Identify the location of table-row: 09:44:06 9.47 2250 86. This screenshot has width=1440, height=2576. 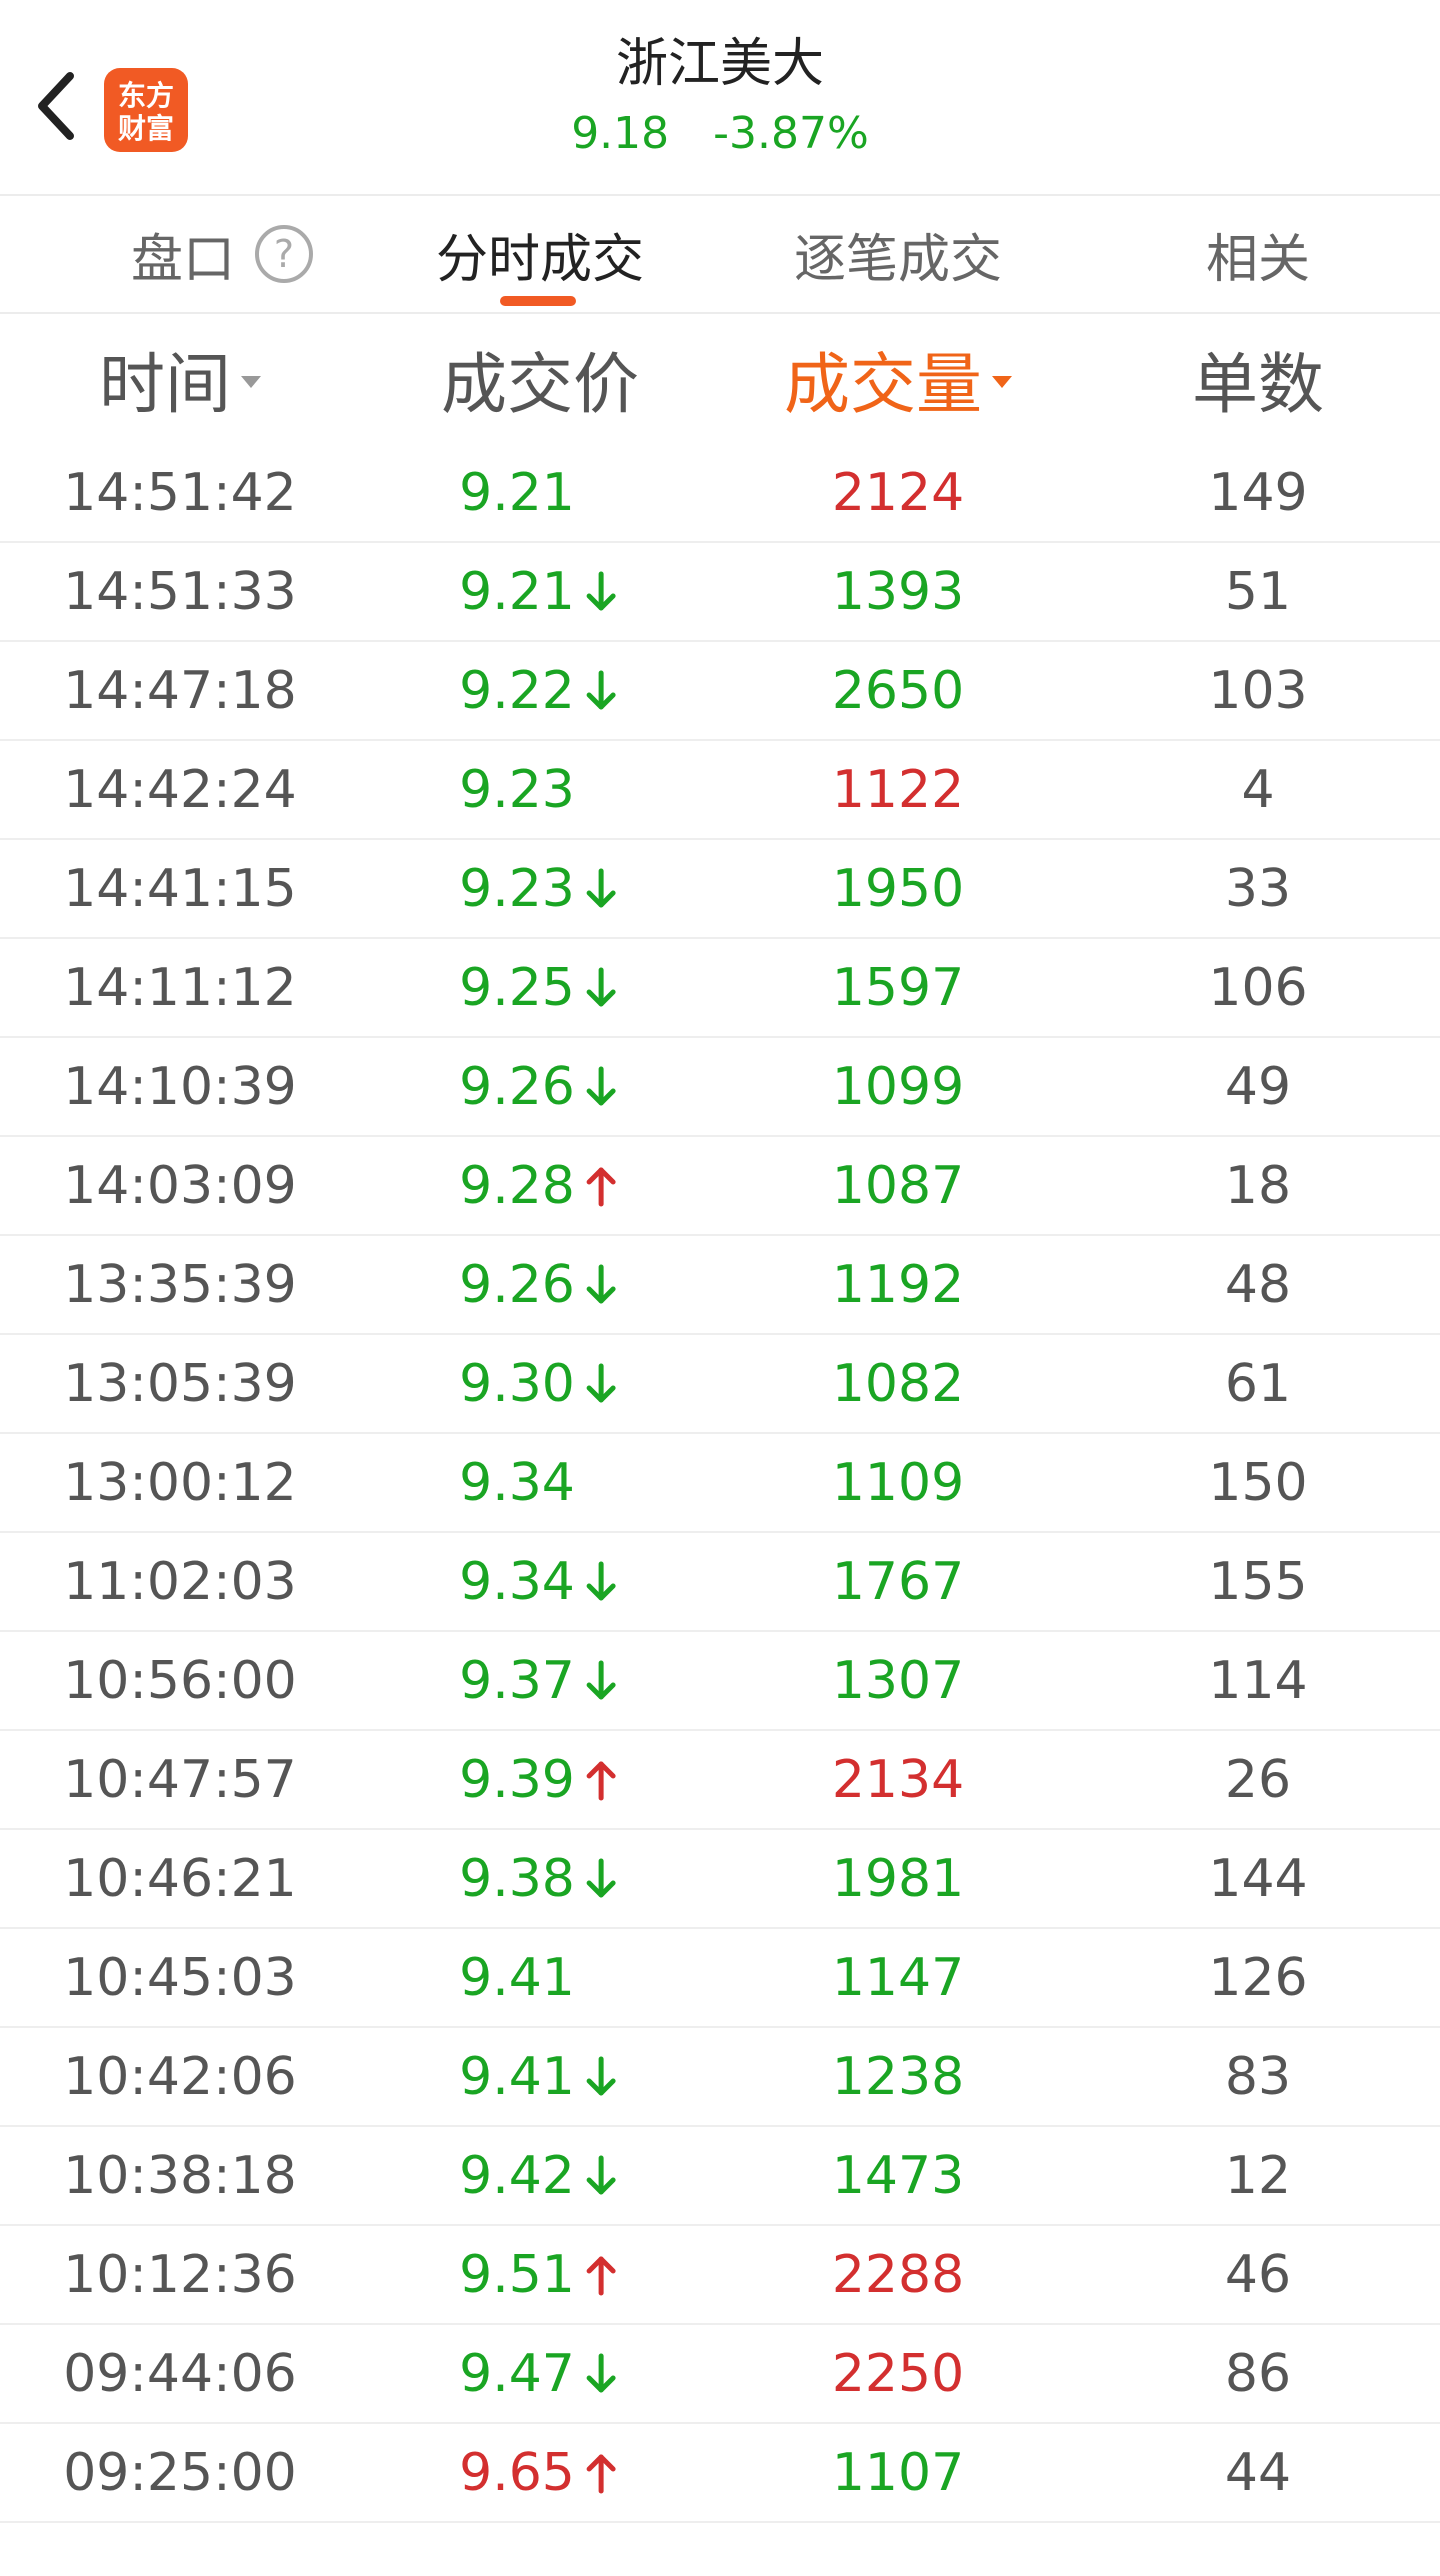
(720, 2374).